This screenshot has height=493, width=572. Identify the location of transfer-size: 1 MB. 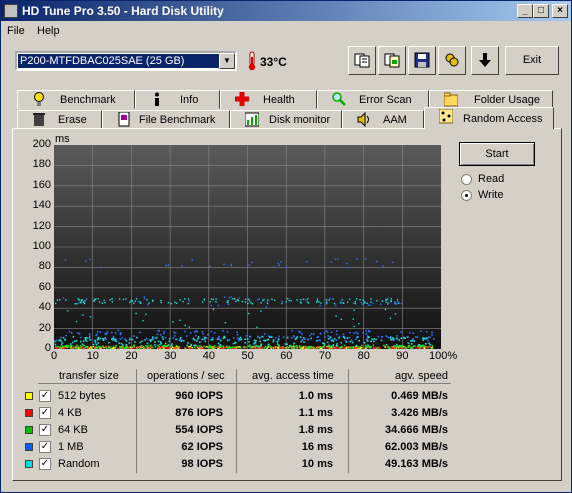
(71, 447).